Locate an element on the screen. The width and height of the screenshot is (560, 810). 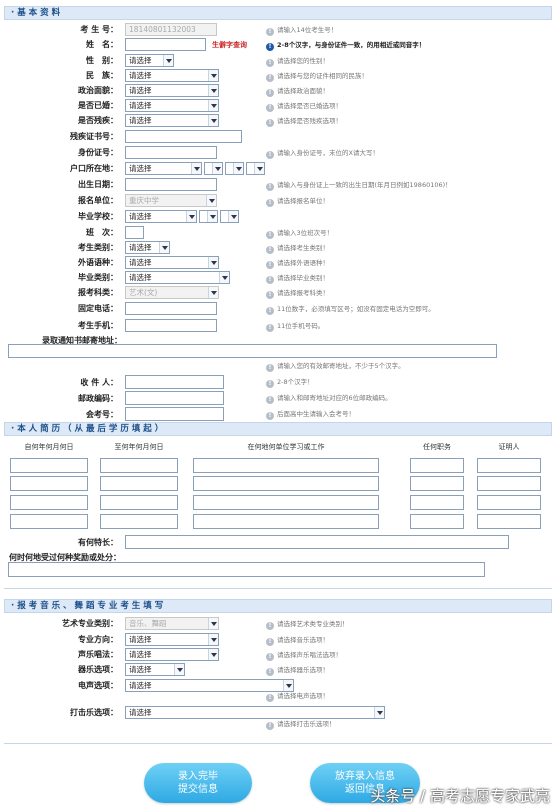
watermark: 头条号 / 高考志愿专家武亮 is located at coordinates (460, 796).